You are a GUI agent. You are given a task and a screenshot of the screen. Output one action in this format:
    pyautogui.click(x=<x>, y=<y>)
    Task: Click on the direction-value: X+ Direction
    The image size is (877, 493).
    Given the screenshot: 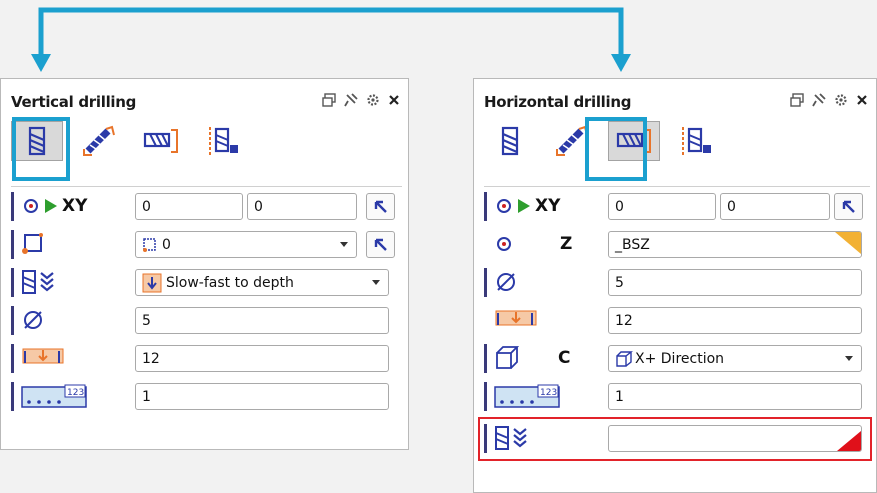 What is the action you would take?
    pyautogui.click(x=680, y=358)
    